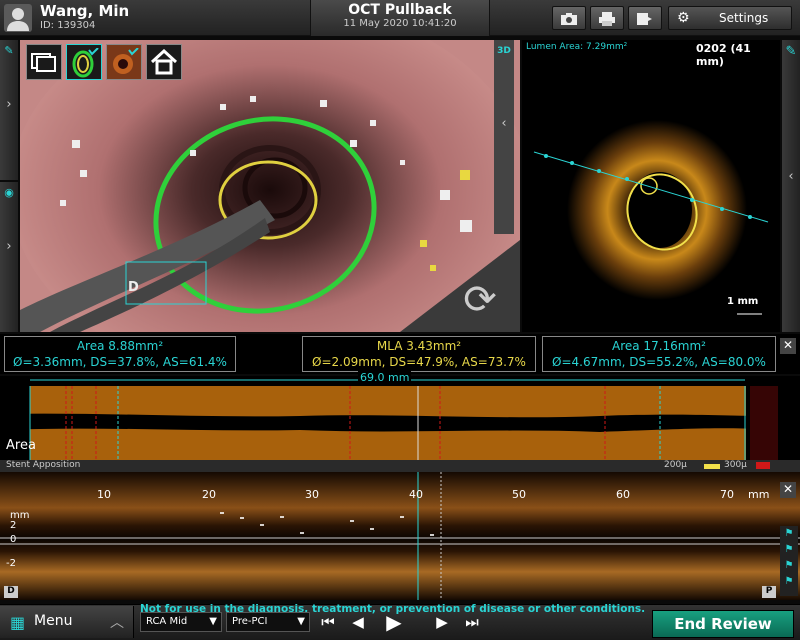 This screenshot has width=800, height=640. I want to click on page-datetime: 11 May 2020 10:41:20, so click(400, 23).